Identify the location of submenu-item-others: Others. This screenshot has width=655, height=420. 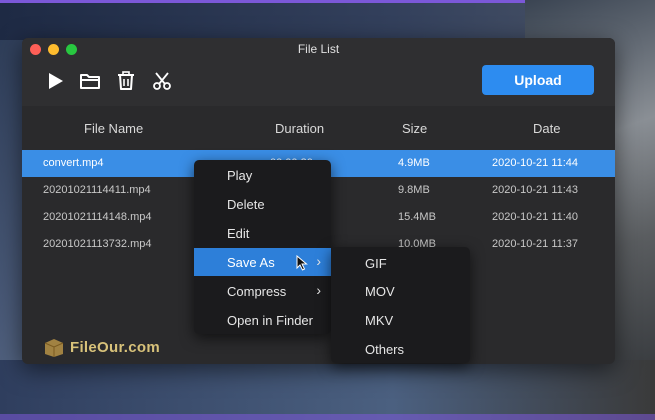
(384, 349).